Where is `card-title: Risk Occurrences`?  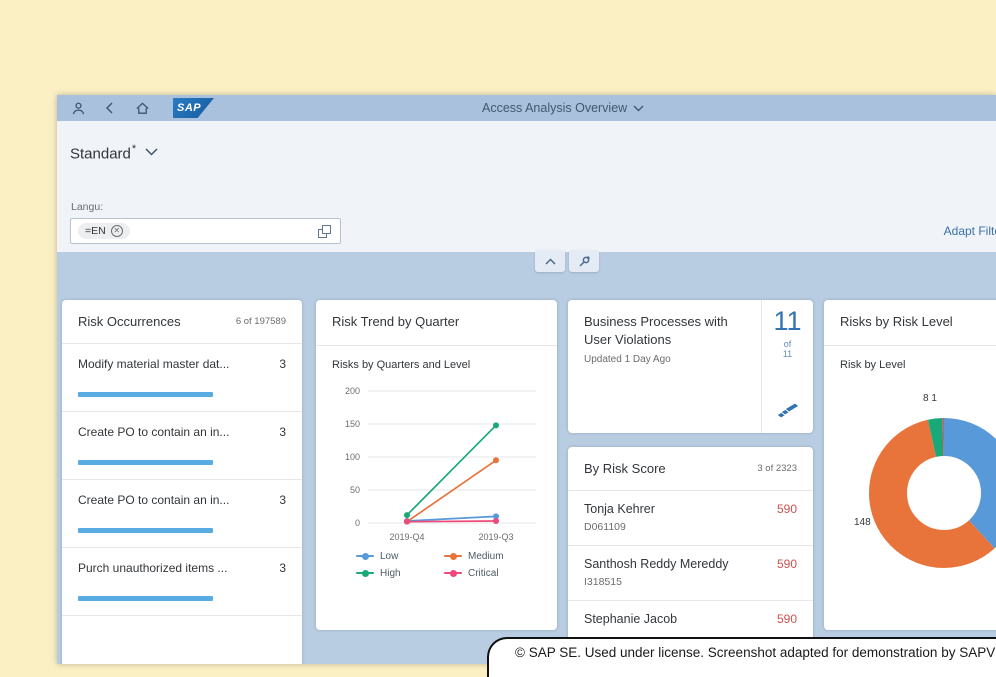 card-title: Risk Occurrences is located at coordinates (129, 321).